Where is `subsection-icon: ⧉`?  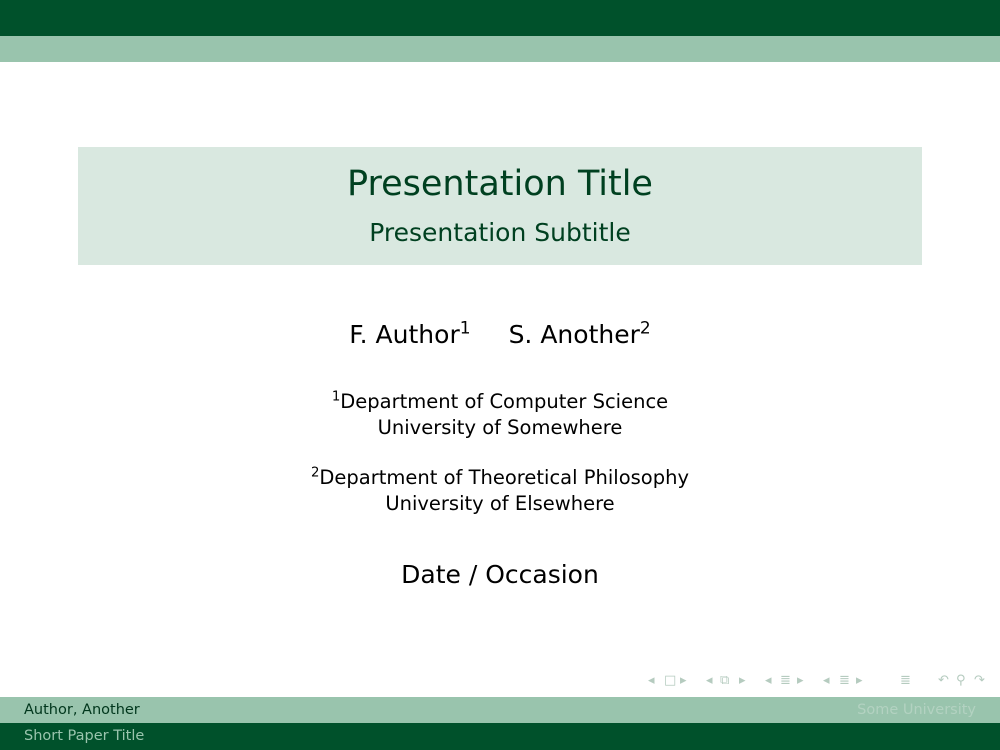 subsection-icon: ⧉ is located at coordinates (724, 681).